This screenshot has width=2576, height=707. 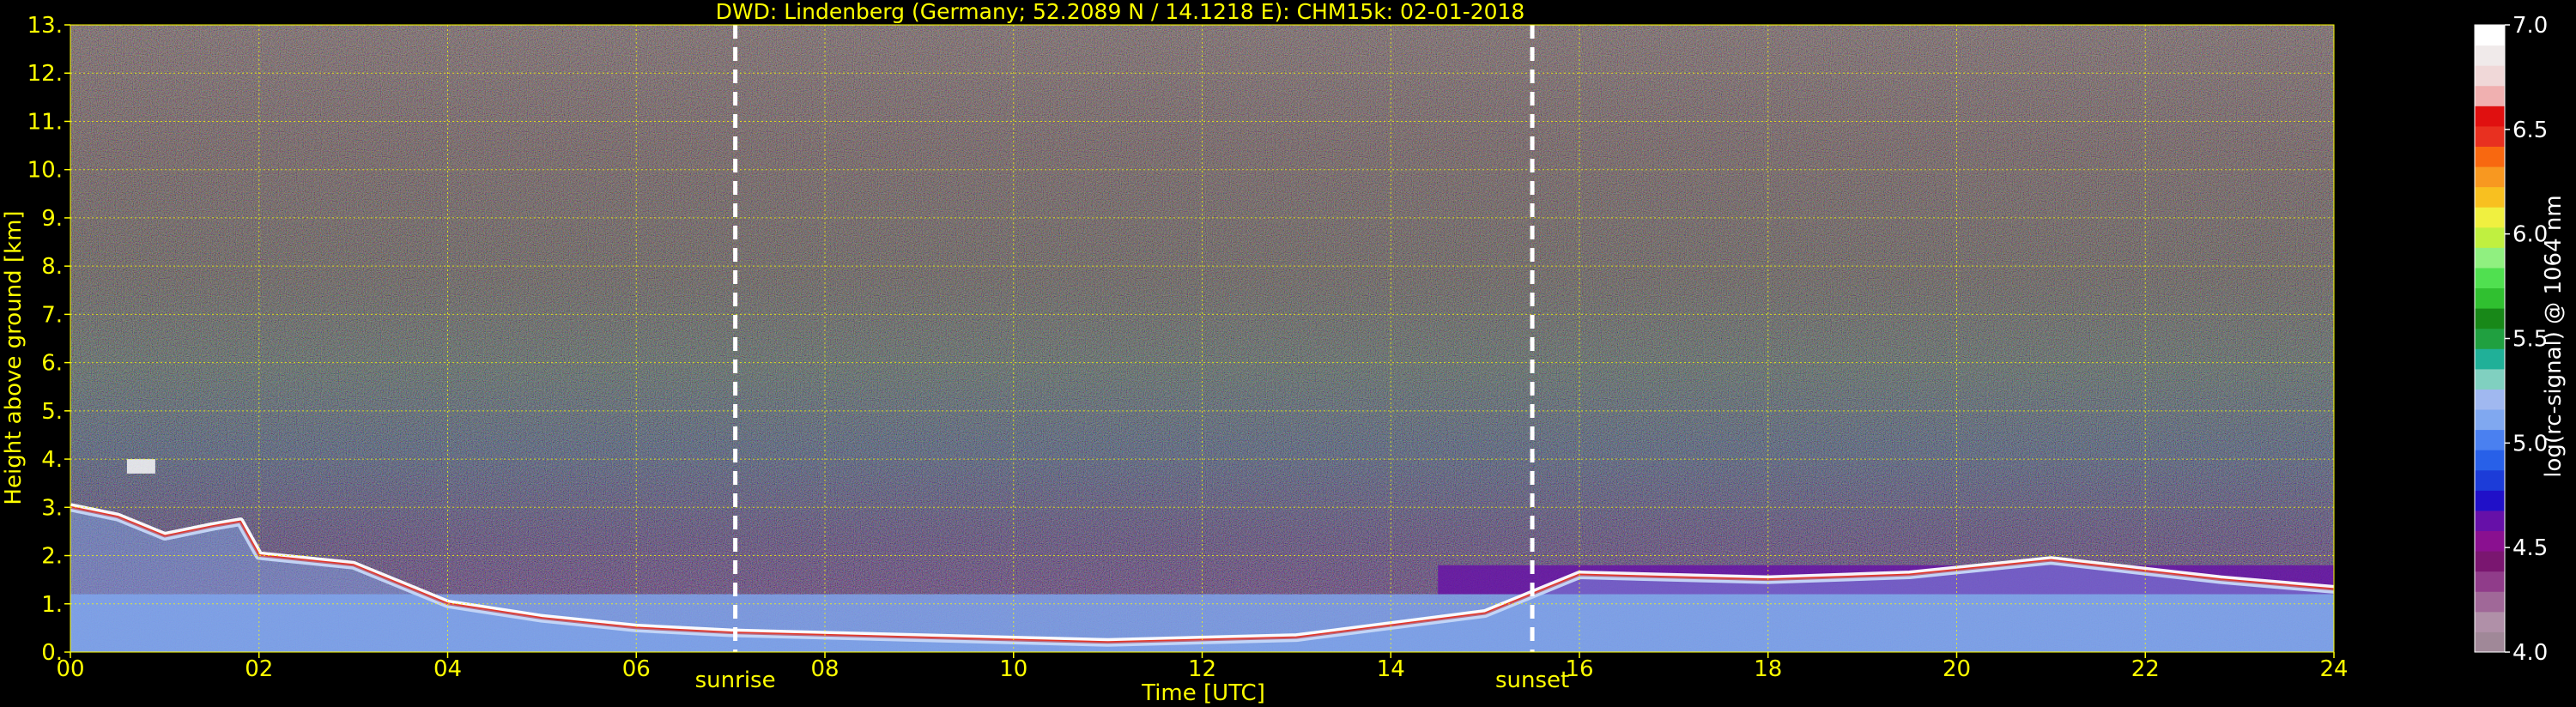 What do you see at coordinates (636, 669) in the screenshot?
I see `x-tick-label: 06` at bounding box center [636, 669].